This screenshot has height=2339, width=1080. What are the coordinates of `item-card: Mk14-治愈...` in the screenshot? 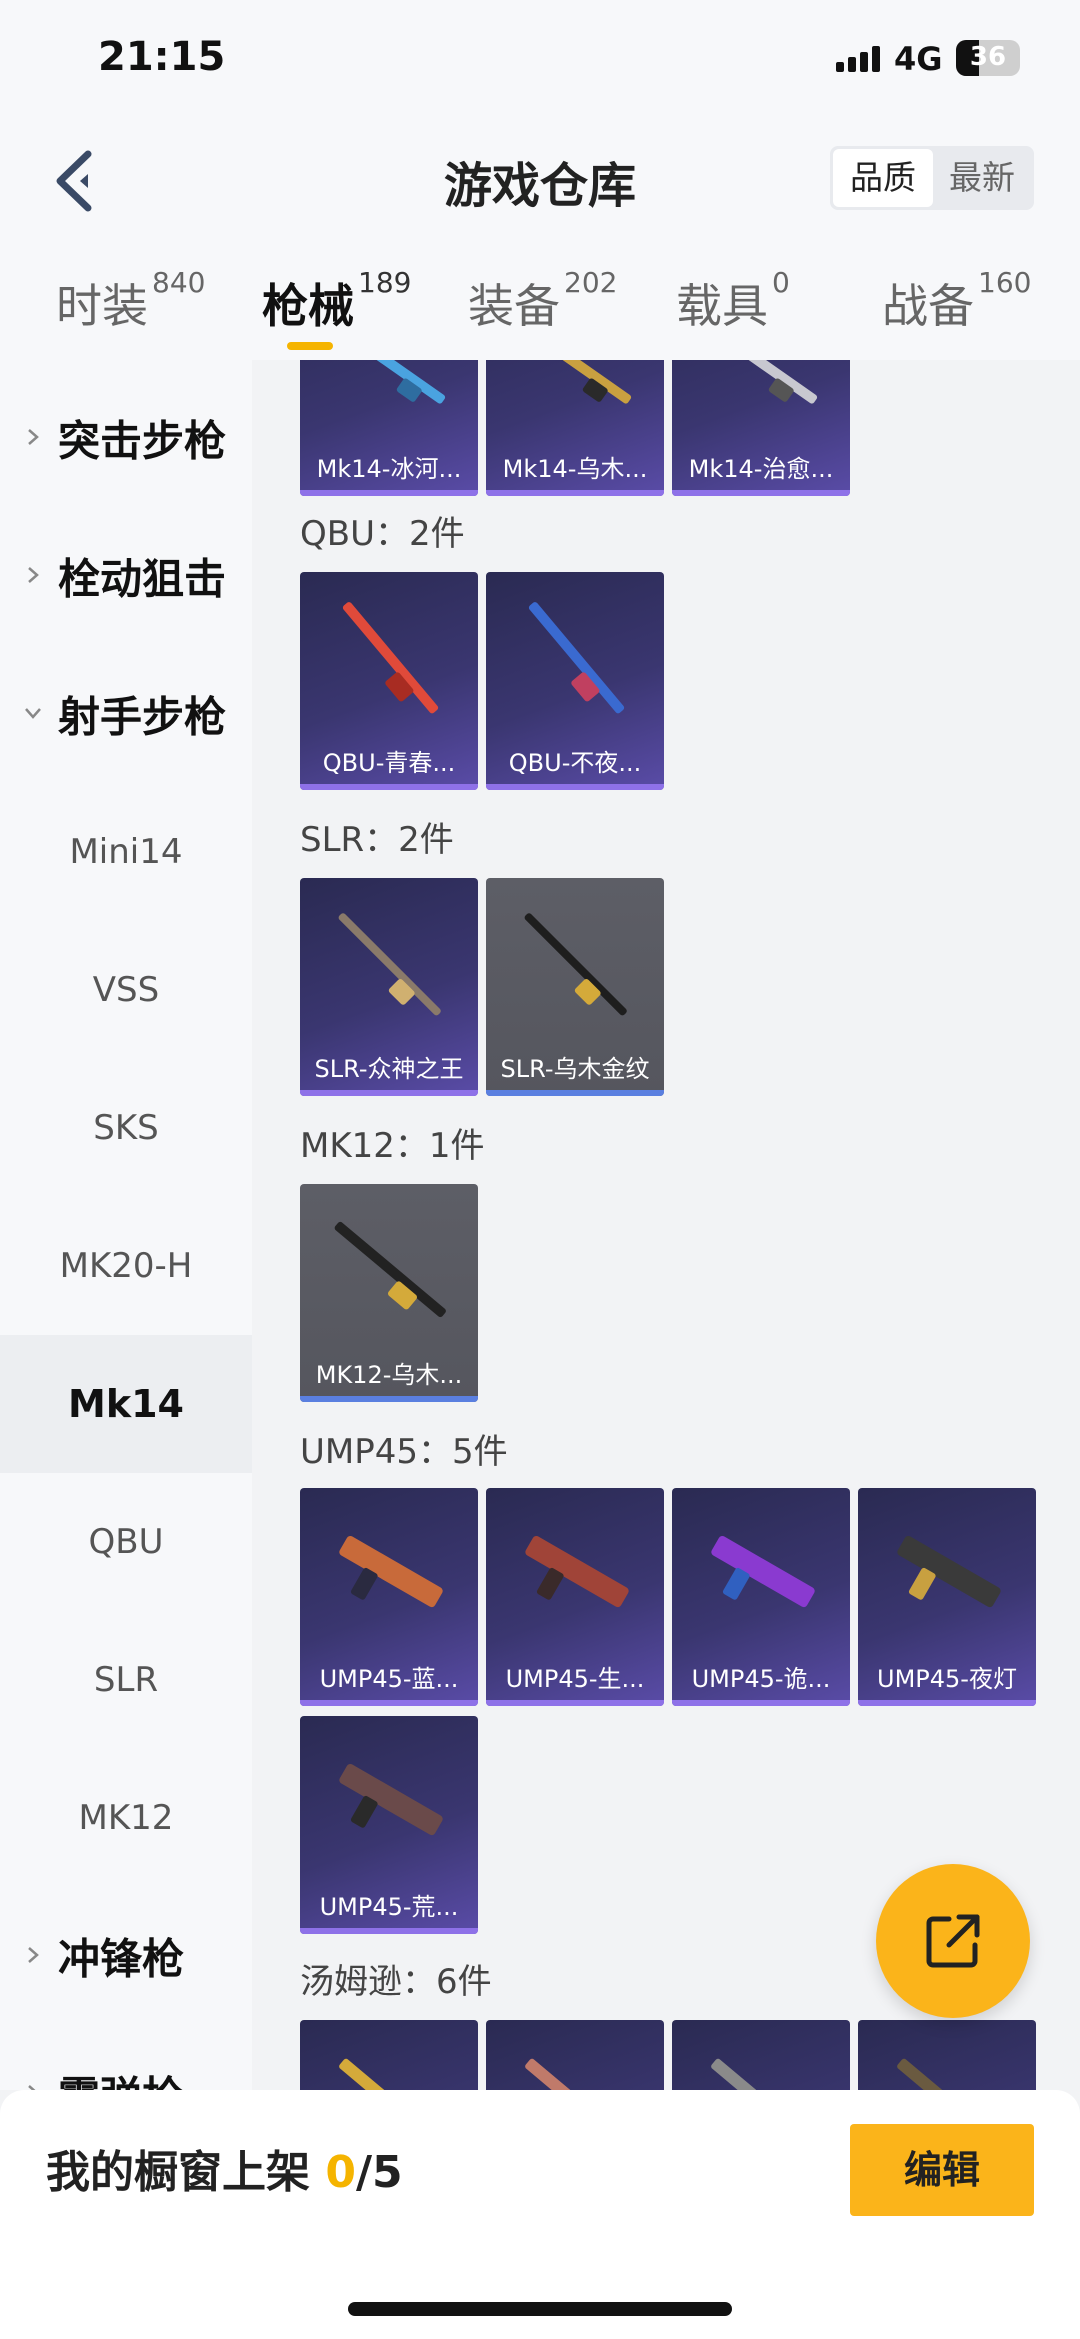 It's located at (761, 428).